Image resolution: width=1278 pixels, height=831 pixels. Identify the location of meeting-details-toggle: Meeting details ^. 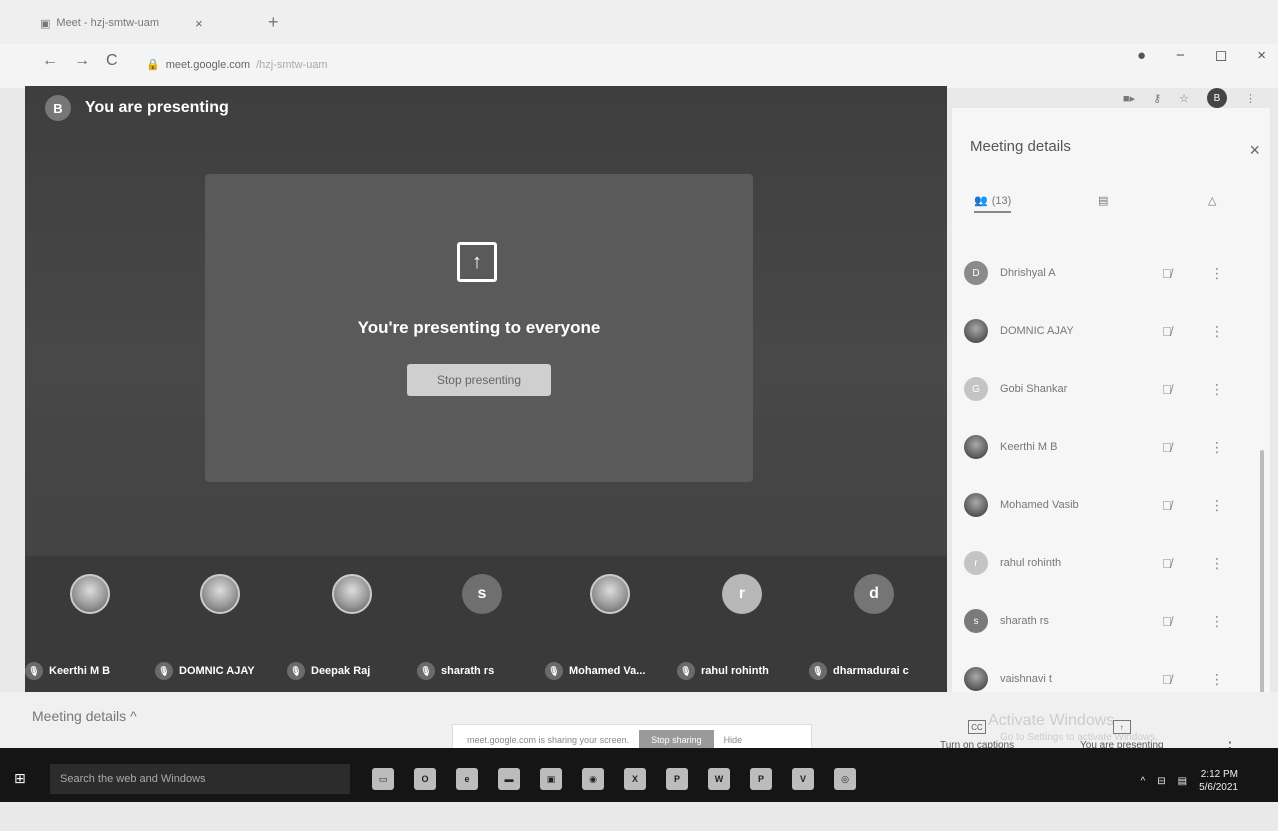
(84, 716).